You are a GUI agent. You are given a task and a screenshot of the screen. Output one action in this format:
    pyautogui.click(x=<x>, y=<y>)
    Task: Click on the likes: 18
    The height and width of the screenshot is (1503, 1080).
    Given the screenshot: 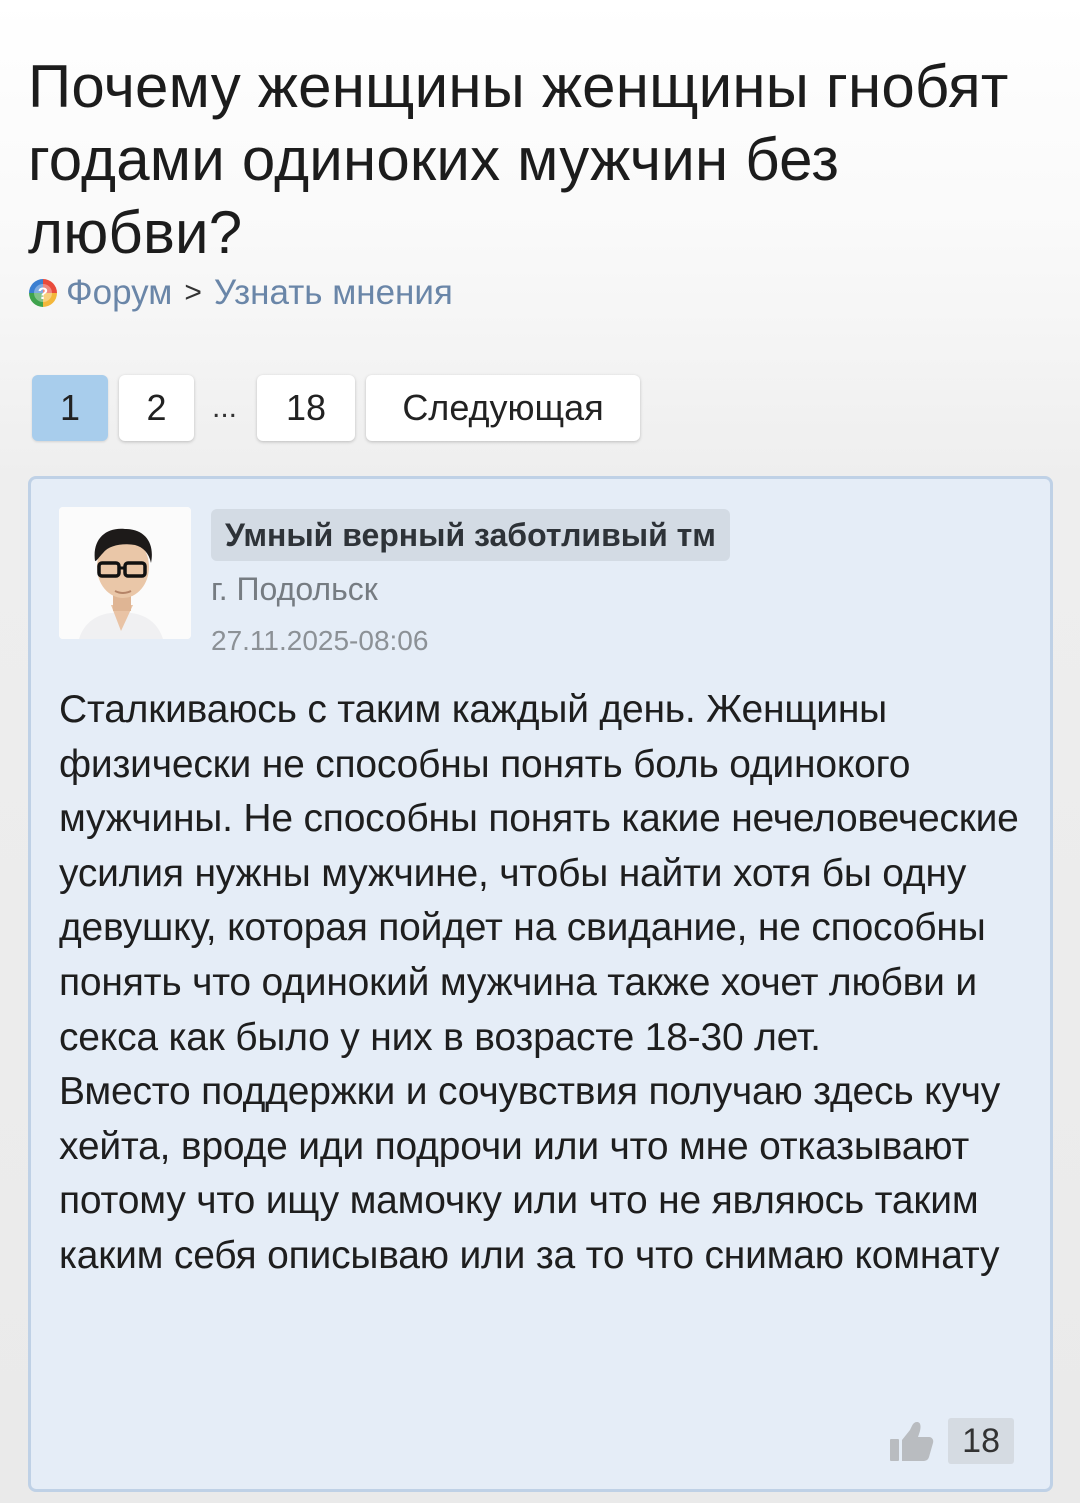 What is the action you would take?
    pyautogui.click(x=951, y=1441)
    